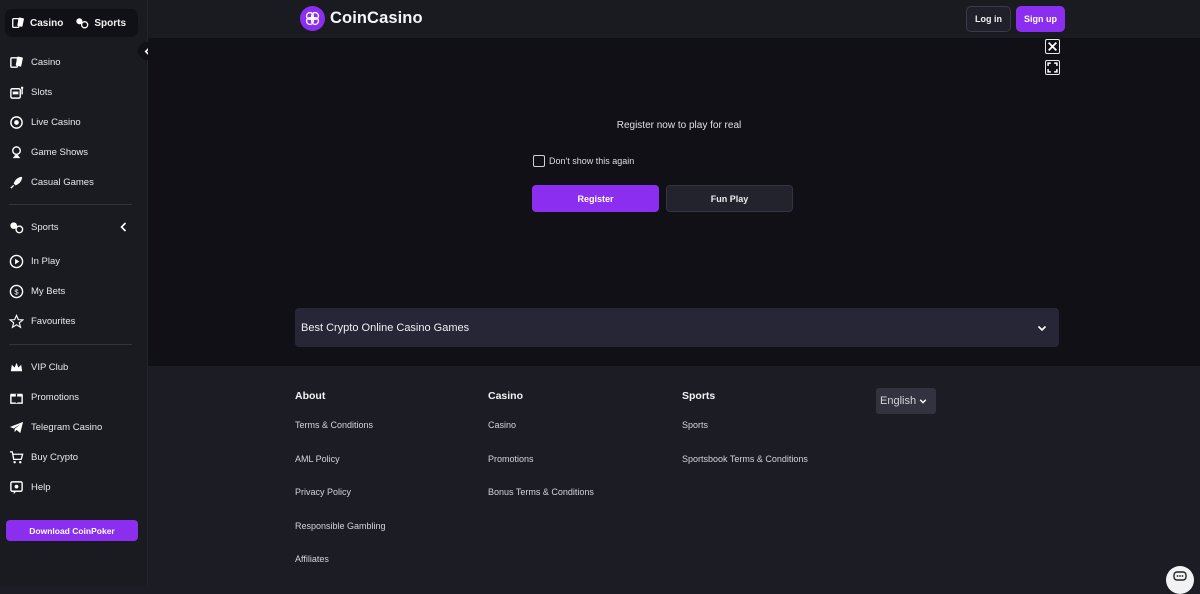  I want to click on footer-link: Bonus Terms & Conditions, so click(541, 504).